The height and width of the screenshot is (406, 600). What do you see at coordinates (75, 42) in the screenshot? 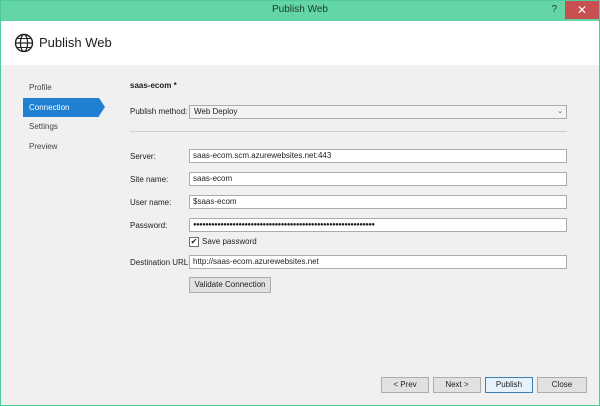
I see `dialog-heading: Publish Web` at bounding box center [75, 42].